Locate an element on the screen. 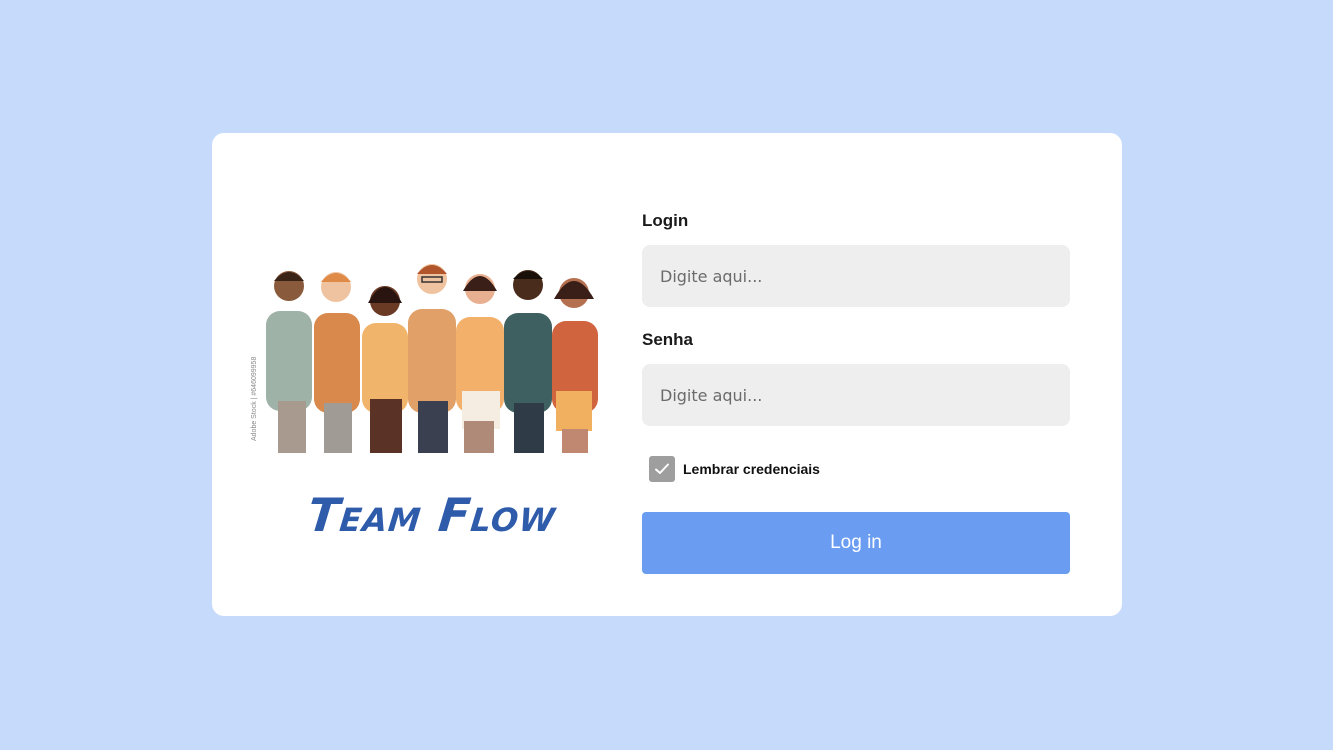 The width and height of the screenshot is (1333, 750). remember-credentials-toggle: Lembrar credenciais is located at coordinates (734, 469).